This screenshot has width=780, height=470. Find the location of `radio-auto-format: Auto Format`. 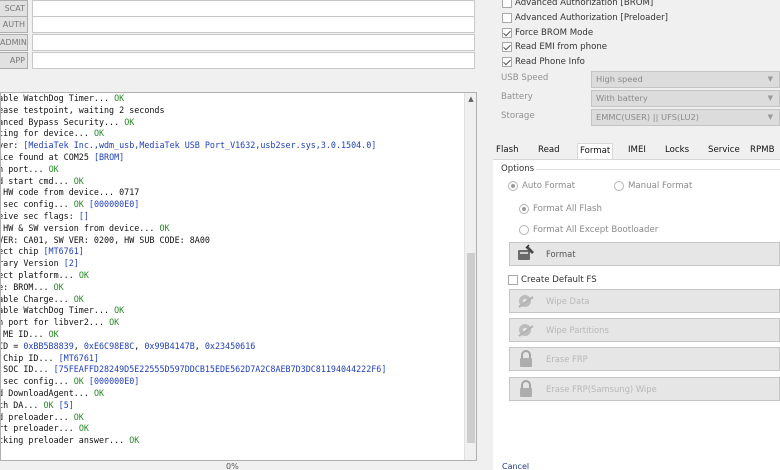

radio-auto-format: Auto Format is located at coordinates (541, 186).